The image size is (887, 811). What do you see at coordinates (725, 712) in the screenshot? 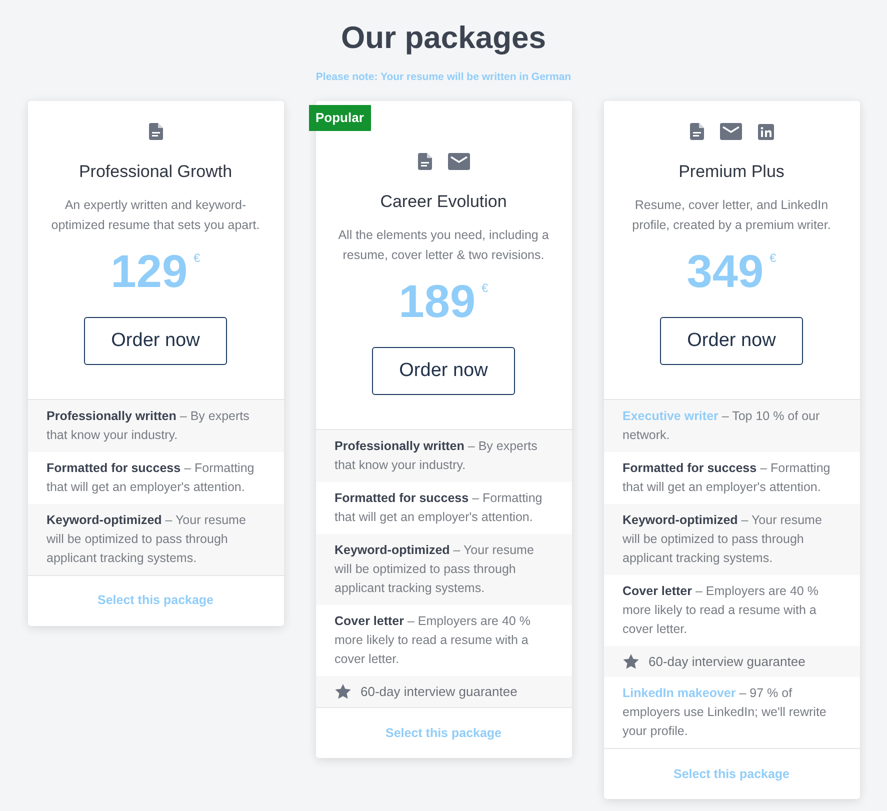
I see `feature-text: LinkedIn makeover – 97 % of employers use LinkedIn; we'll rewrite your profile.` at bounding box center [725, 712].